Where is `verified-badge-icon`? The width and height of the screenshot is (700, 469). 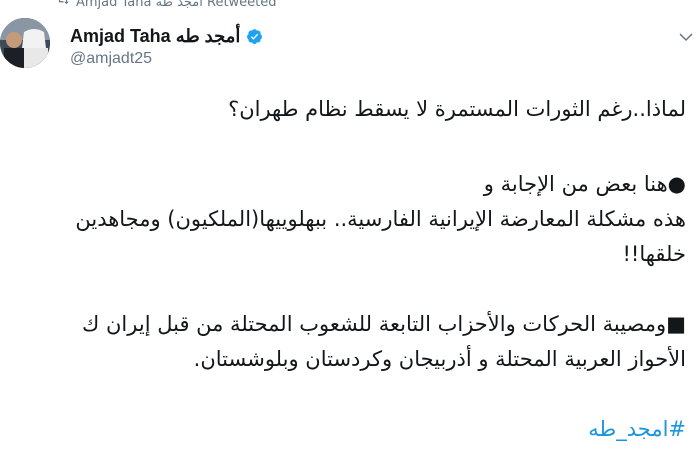 verified-badge-icon is located at coordinates (254, 36).